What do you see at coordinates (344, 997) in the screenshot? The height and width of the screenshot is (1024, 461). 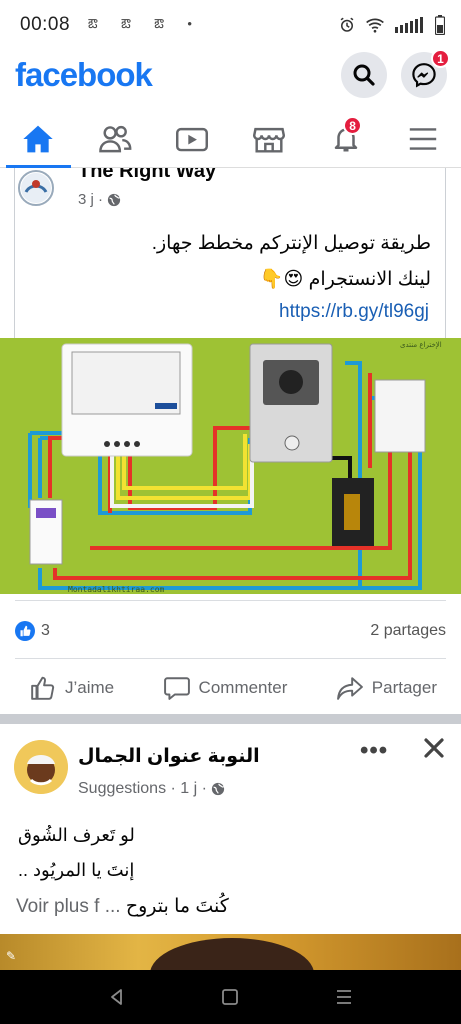 I see `recents-icon` at bounding box center [344, 997].